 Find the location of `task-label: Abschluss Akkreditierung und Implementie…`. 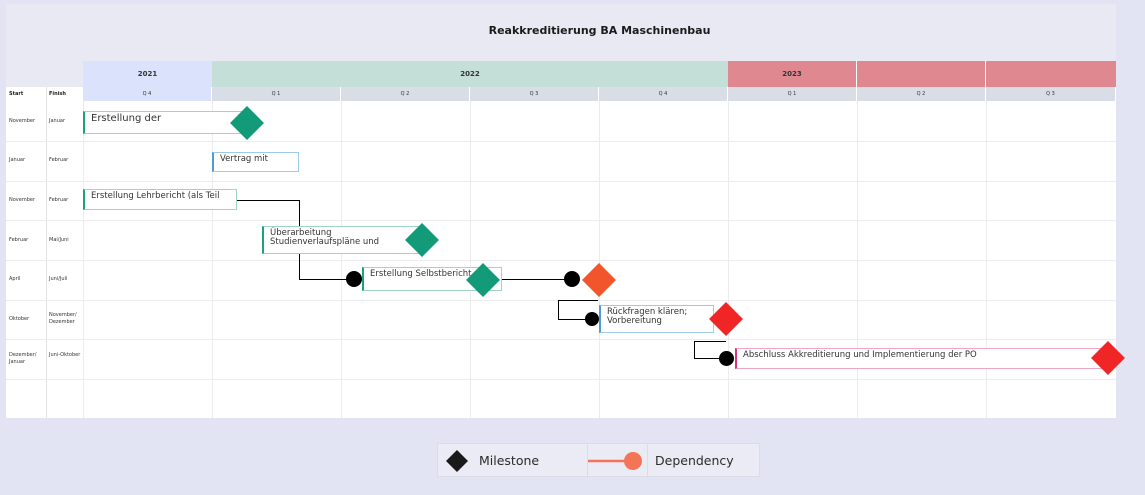

task-label: Abschluss Akkreditierung und Implementie… is located at coordinates (860, 355).